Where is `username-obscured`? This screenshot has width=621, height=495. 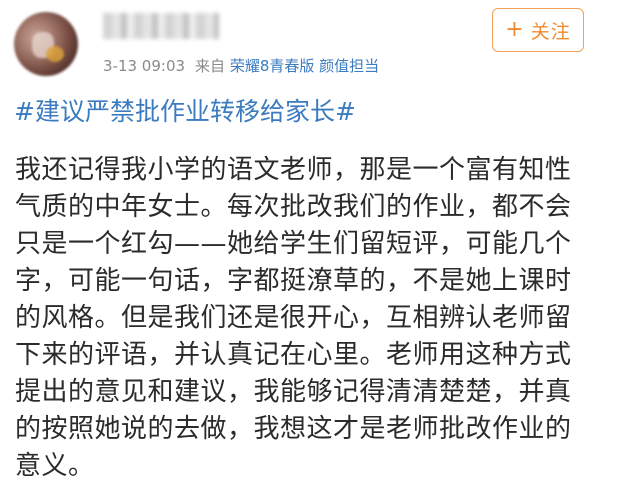
username-obscured is located at coordinates (161, 26).